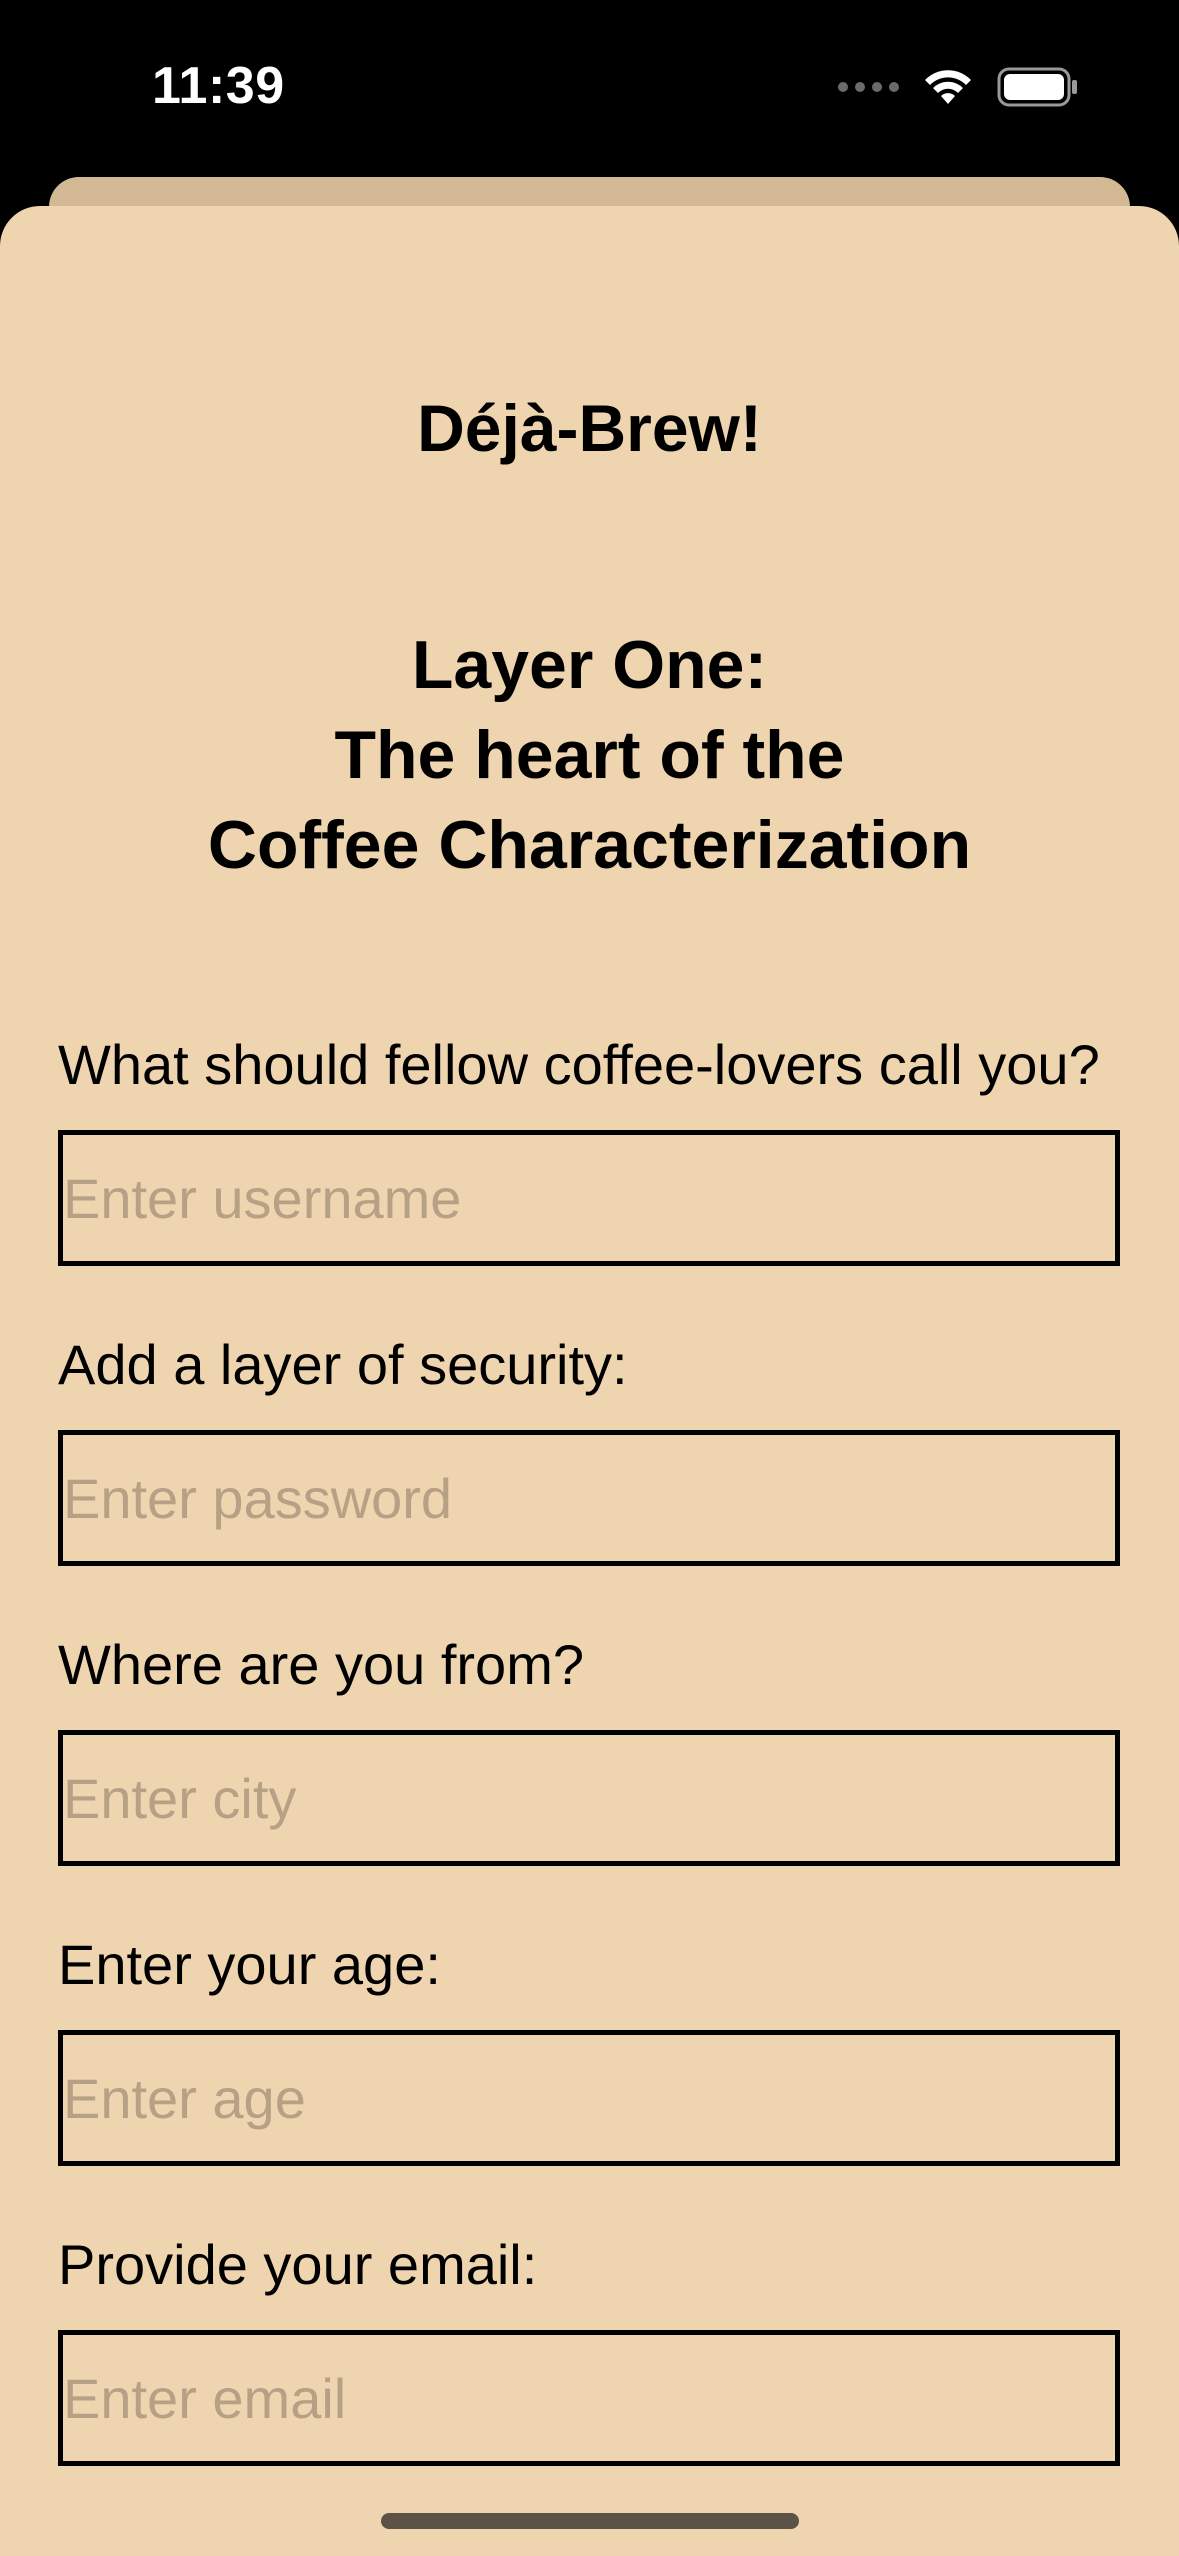 This screenshot has width=1179, height=2556. I want to click on age-input, so click(589, 2098).